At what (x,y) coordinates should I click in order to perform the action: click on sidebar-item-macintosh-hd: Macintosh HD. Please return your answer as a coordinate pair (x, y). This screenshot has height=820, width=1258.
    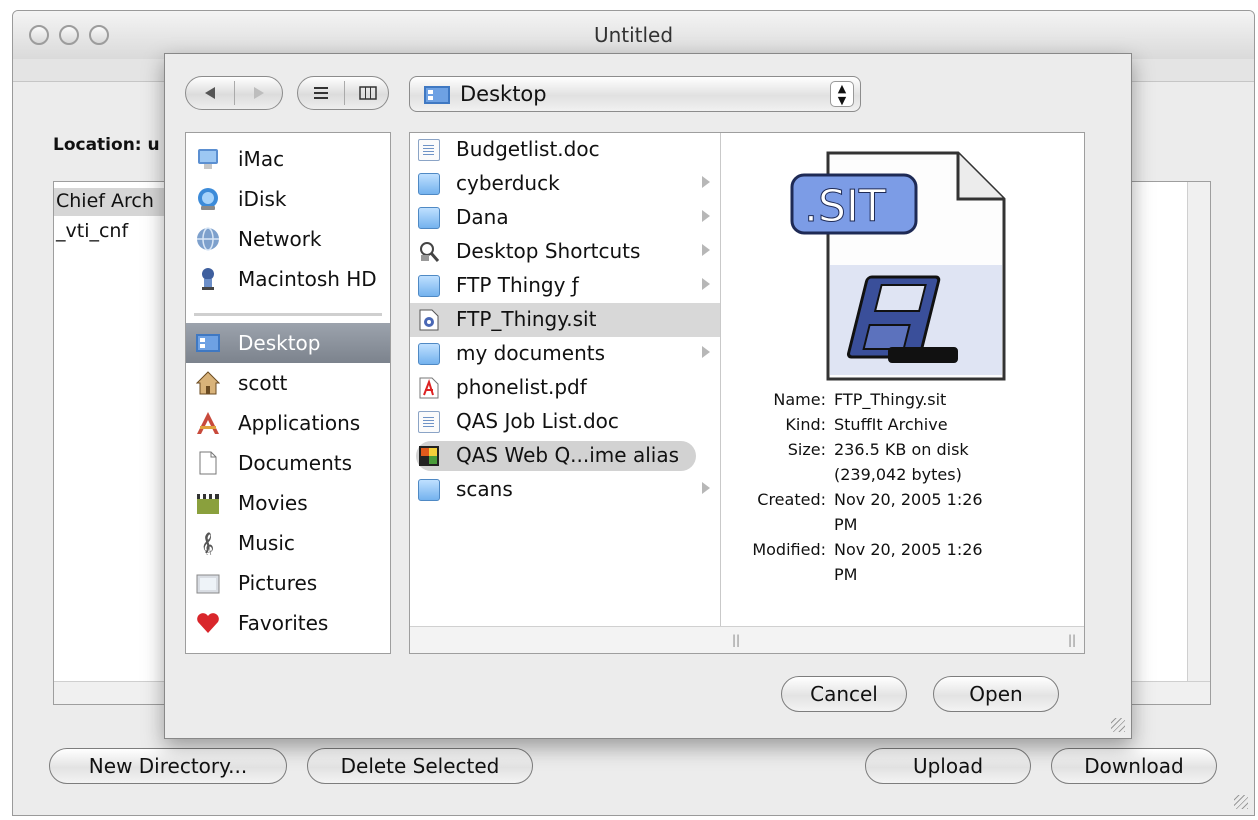
    Looking at the image, I should click on (288, 279).